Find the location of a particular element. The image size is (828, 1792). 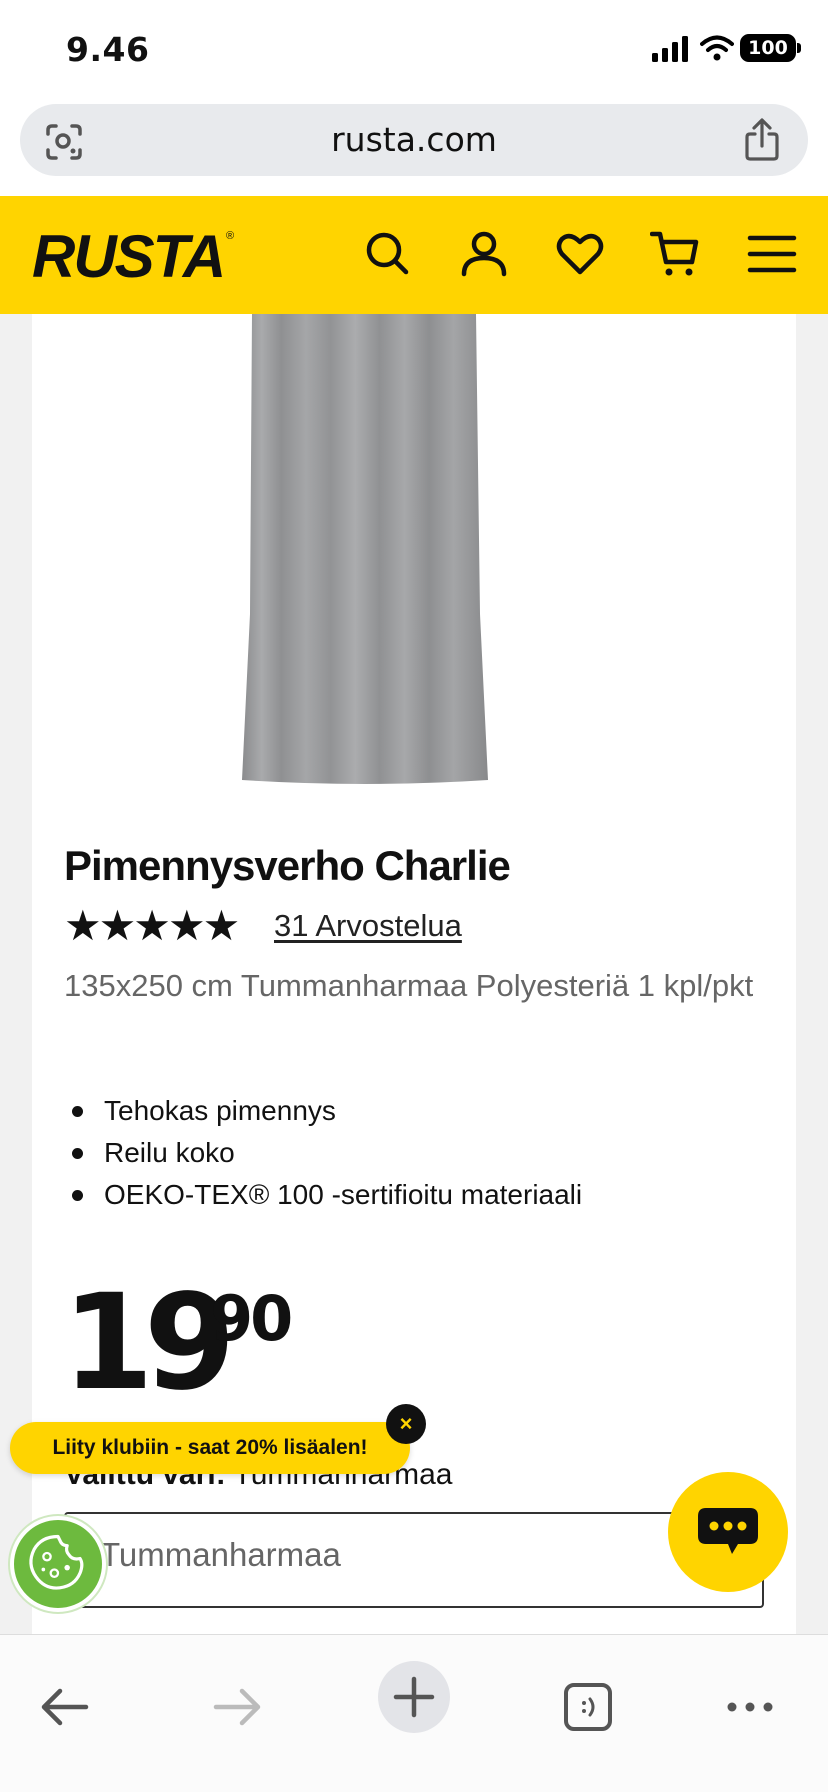

back-icon is located at coordinates (64, 1707).